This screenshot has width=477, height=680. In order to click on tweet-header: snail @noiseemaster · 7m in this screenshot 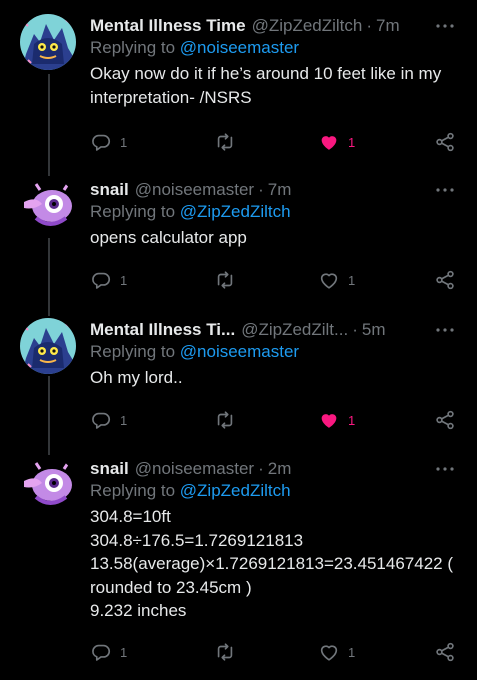, I will do `click(190, 190)`.